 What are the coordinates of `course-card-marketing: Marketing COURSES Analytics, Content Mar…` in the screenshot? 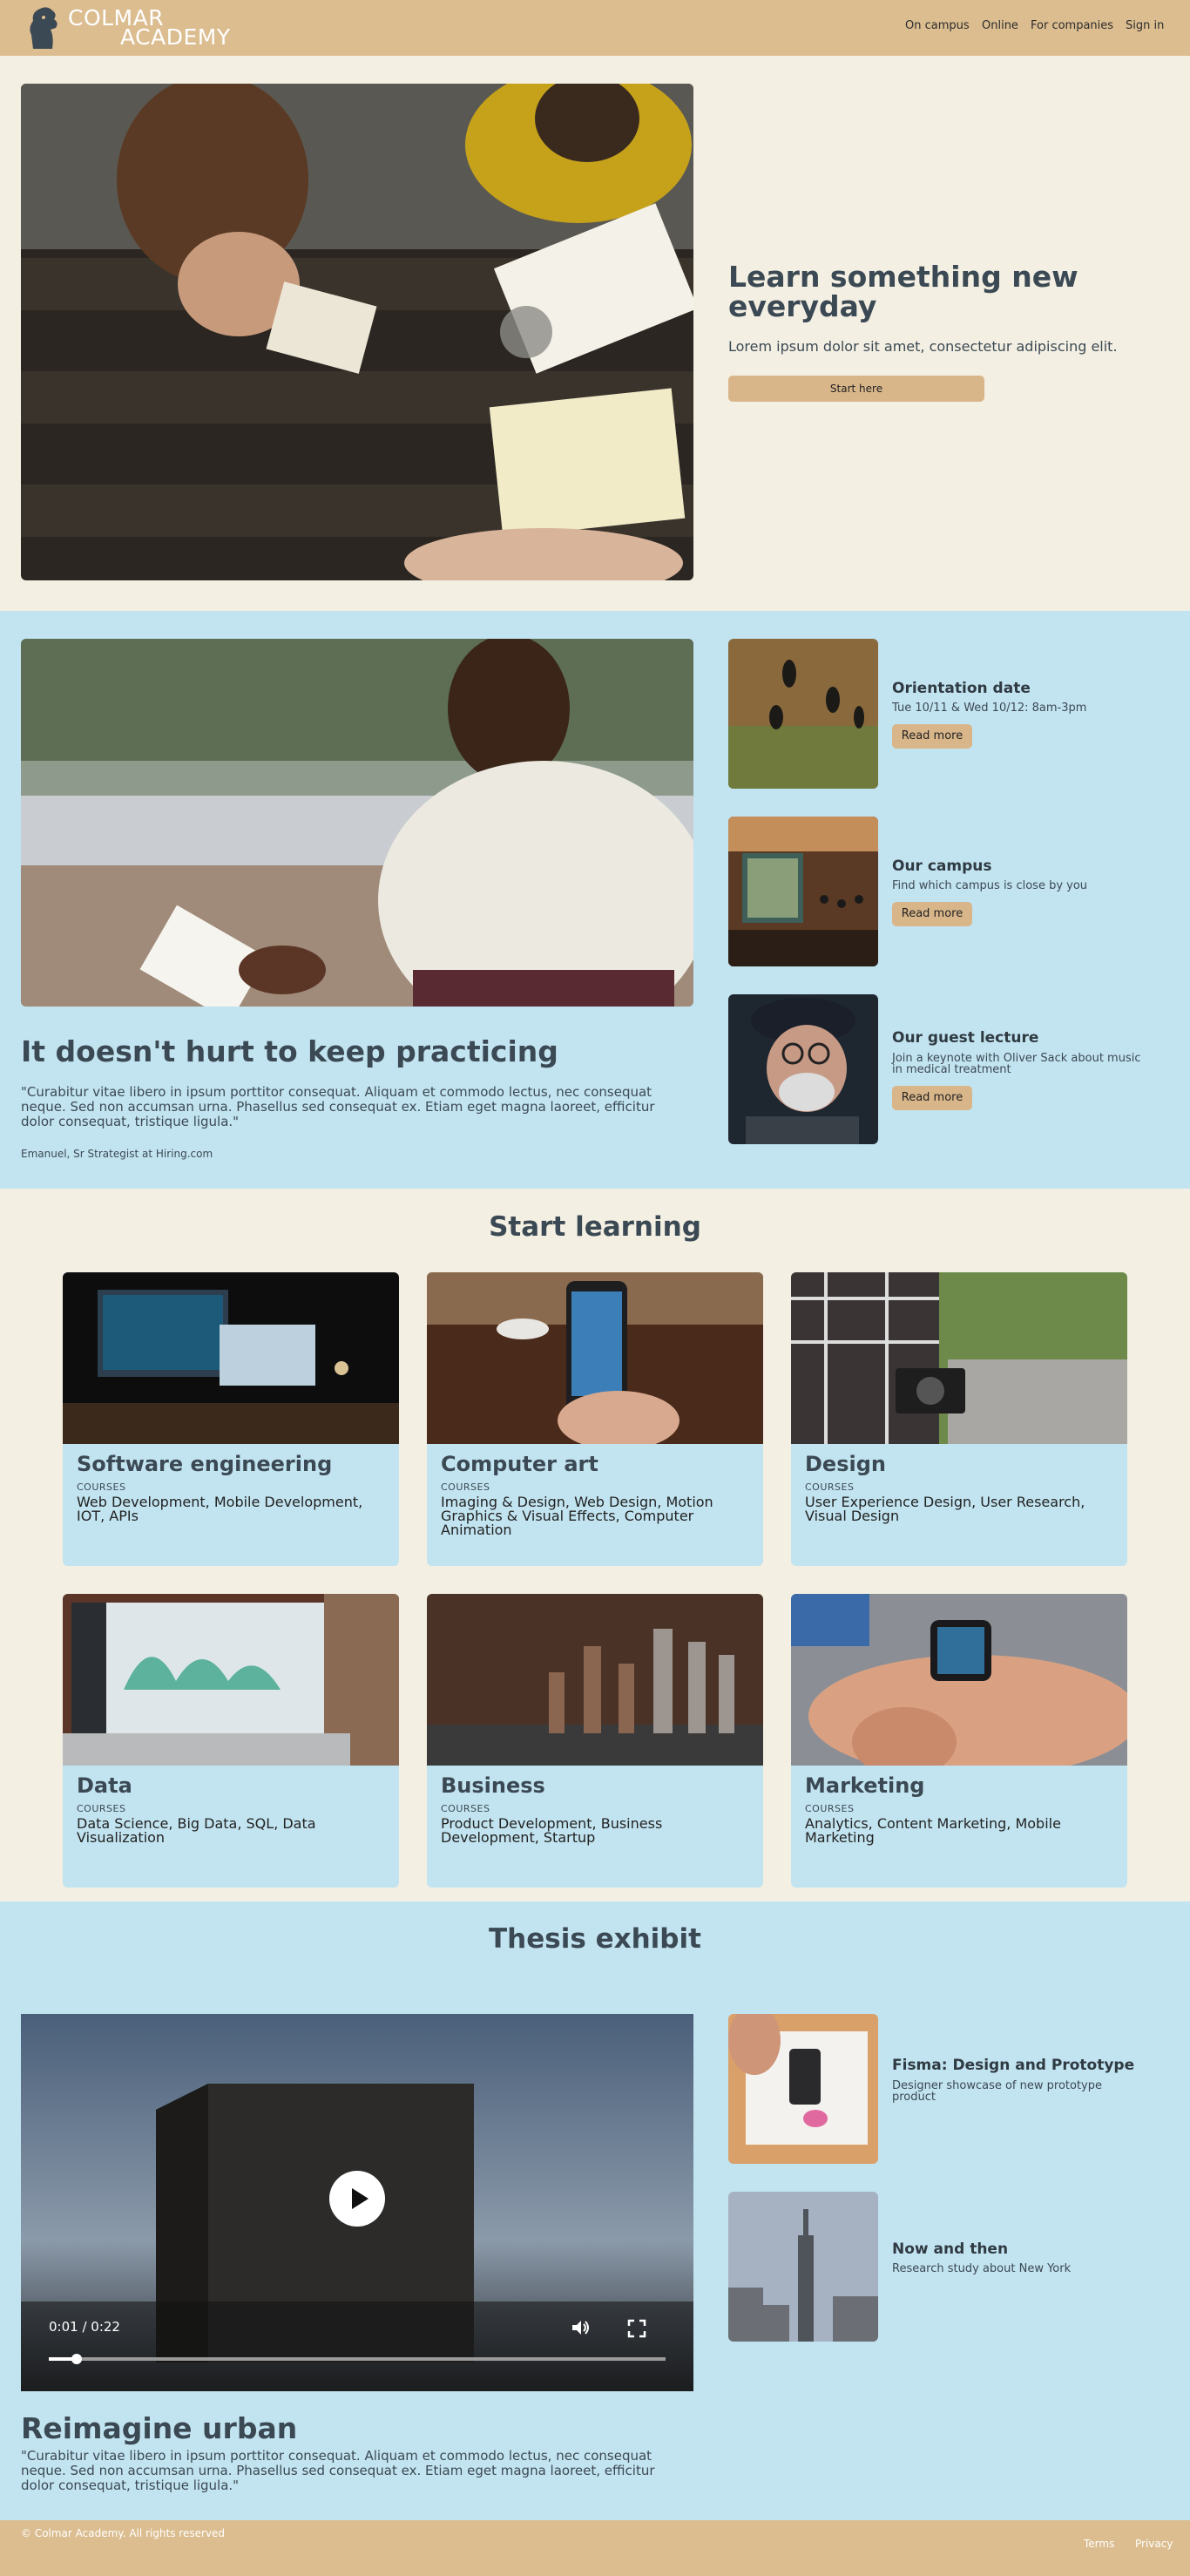 It's located at (959, 1741).